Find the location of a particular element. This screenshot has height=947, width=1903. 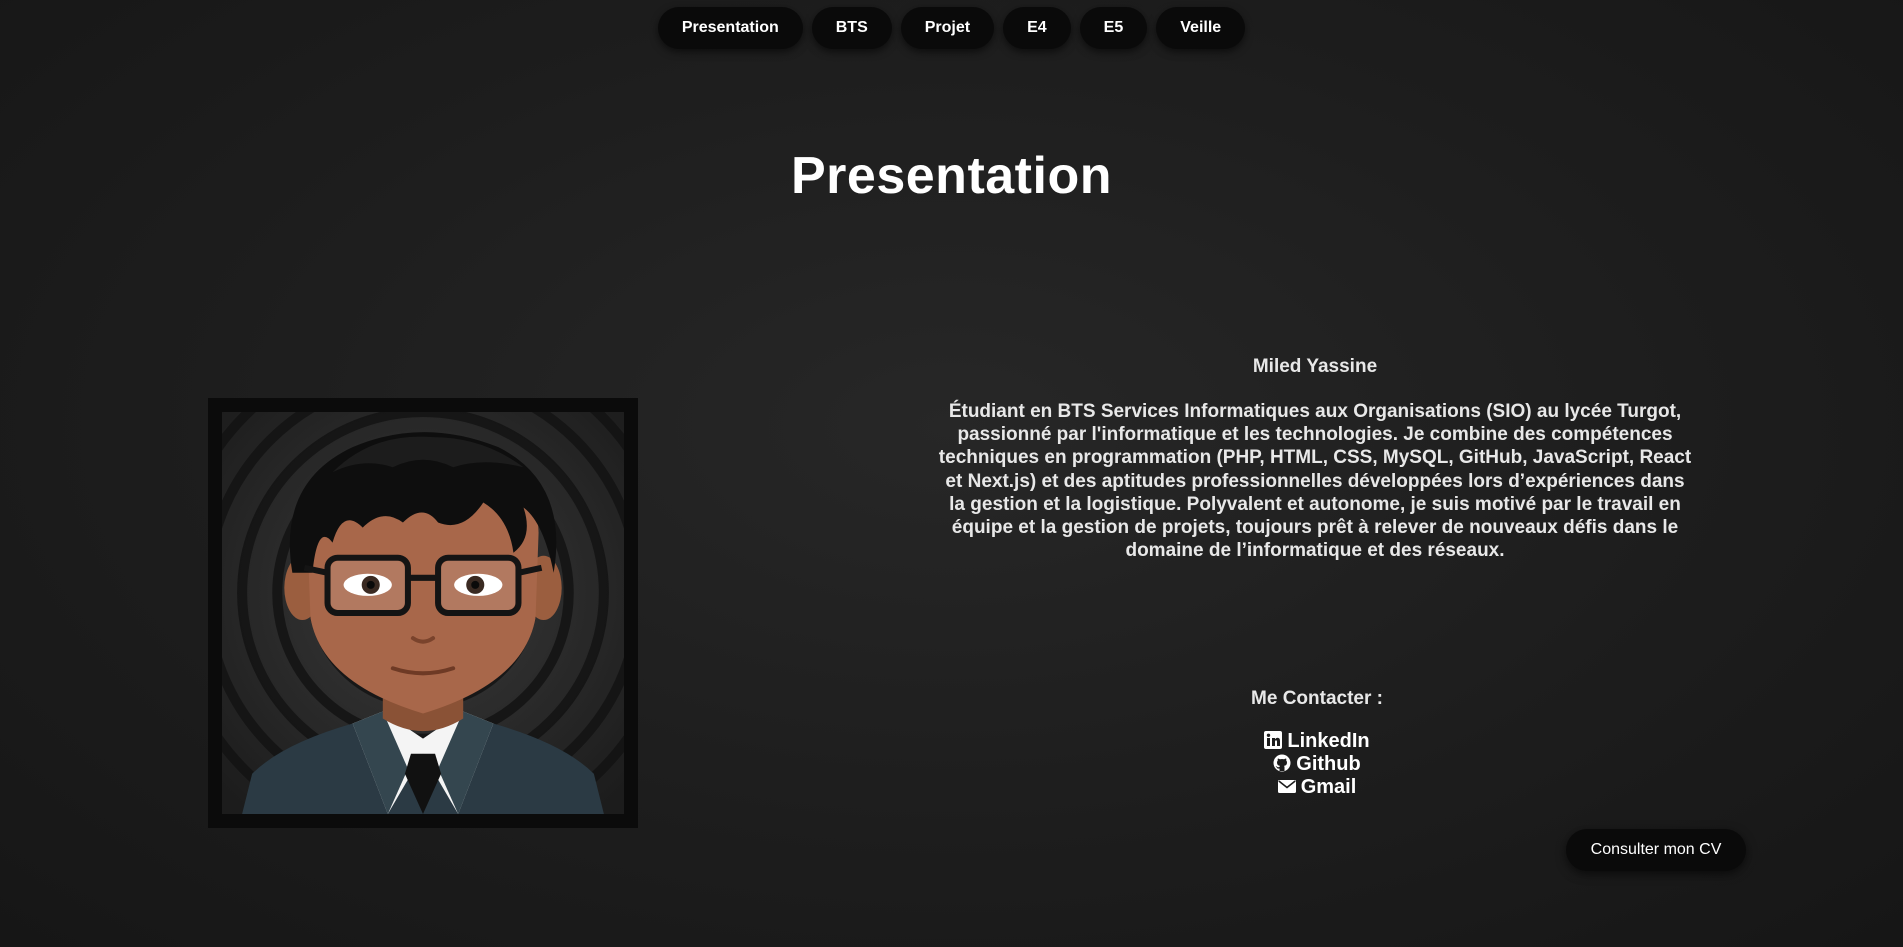

github-label: Github is located at coordinates (1328, 764).